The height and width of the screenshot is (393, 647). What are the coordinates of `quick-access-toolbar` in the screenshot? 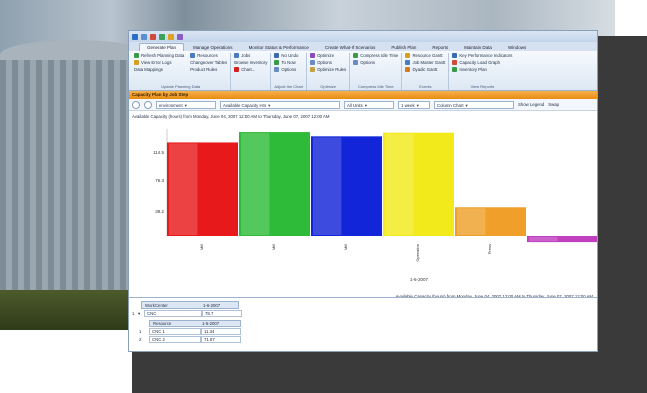 It's located at (363, 36).